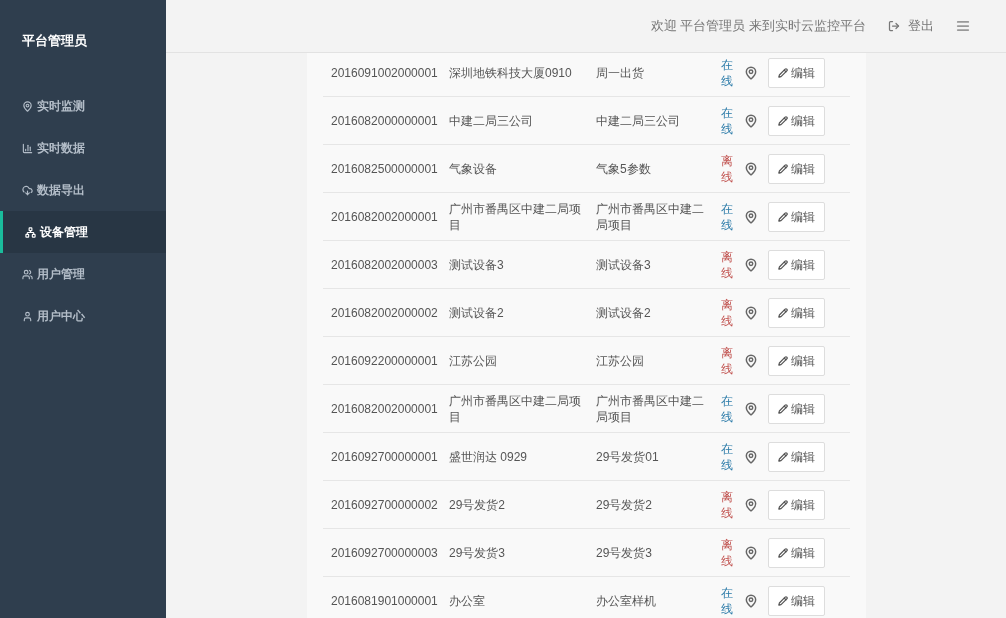 This screenshot has width=1006, height=618. I want to click on device-name-cell-text: 29号发货3, so click(478, 552).